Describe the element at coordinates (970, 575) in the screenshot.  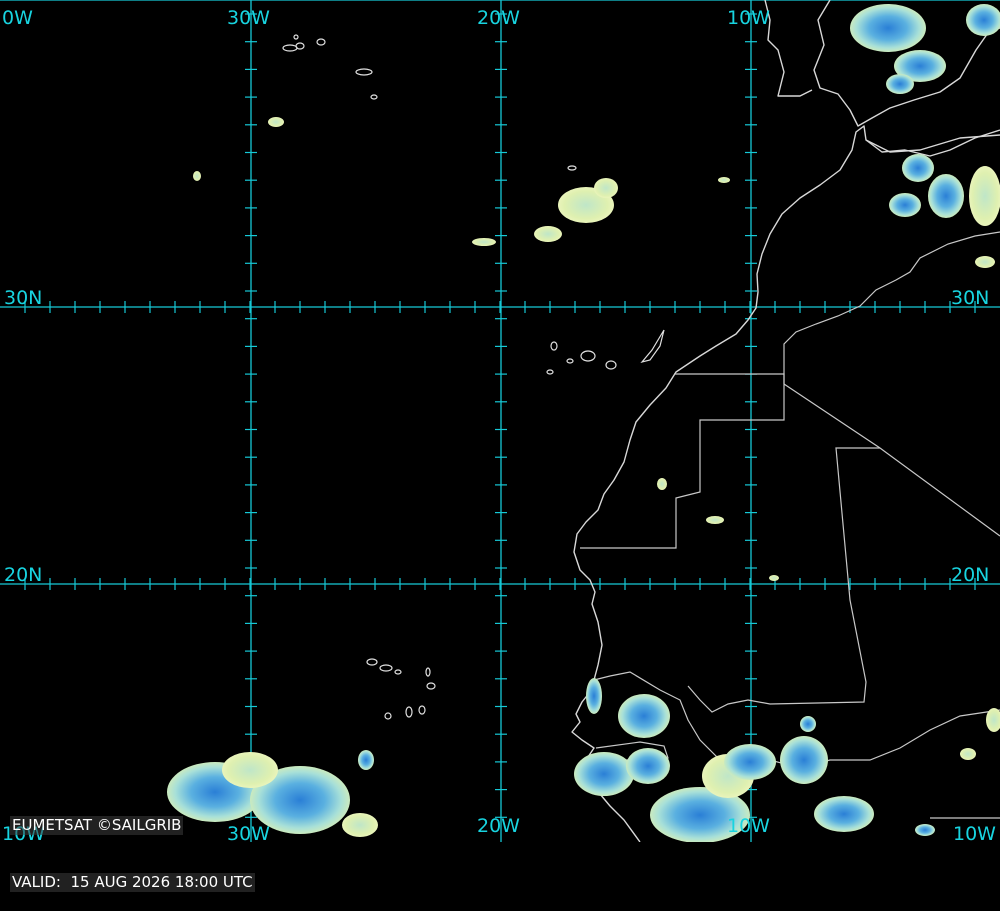
I see `lat-label-right-20n: 20N` at that location.